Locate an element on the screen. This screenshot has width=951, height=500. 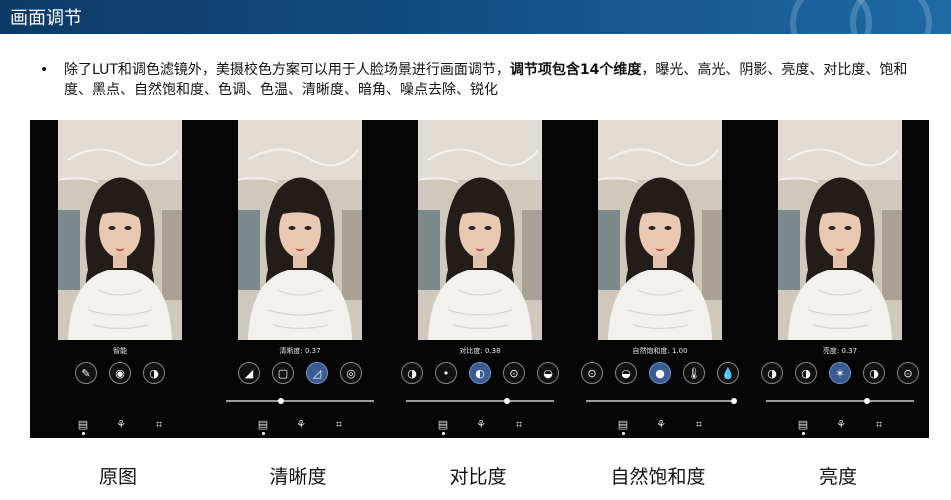
adjust-options-row: ◑ ◑ ✶ ◑ ⊙ is located at coordinates (840, 374).